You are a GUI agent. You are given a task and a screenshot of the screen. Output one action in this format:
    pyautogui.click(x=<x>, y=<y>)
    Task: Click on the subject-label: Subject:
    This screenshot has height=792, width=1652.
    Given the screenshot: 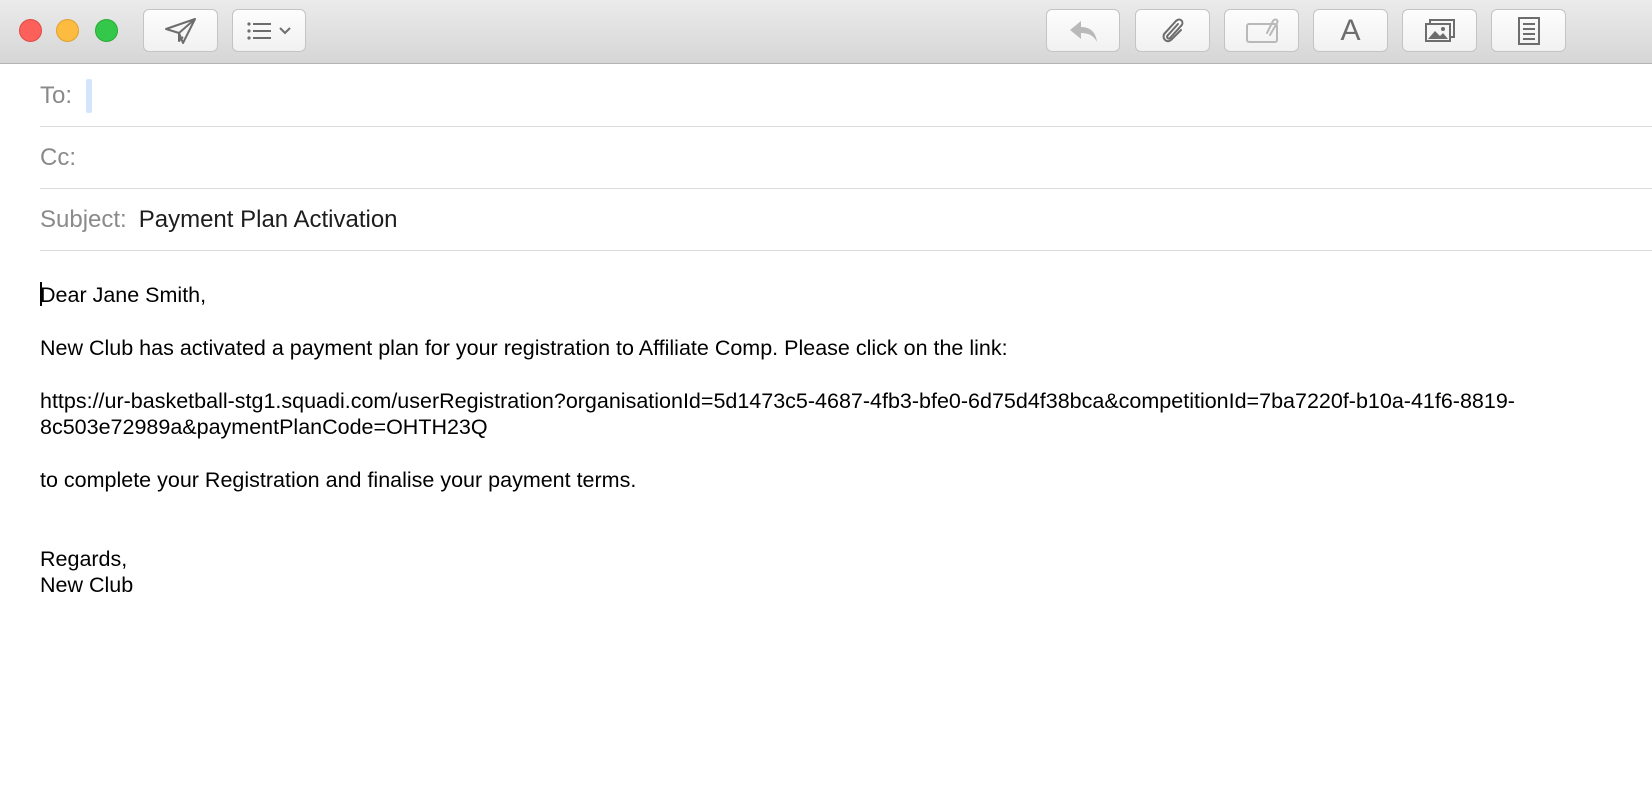 What is the action you would take?
    pyautogui.click(x=83, y=219)
    